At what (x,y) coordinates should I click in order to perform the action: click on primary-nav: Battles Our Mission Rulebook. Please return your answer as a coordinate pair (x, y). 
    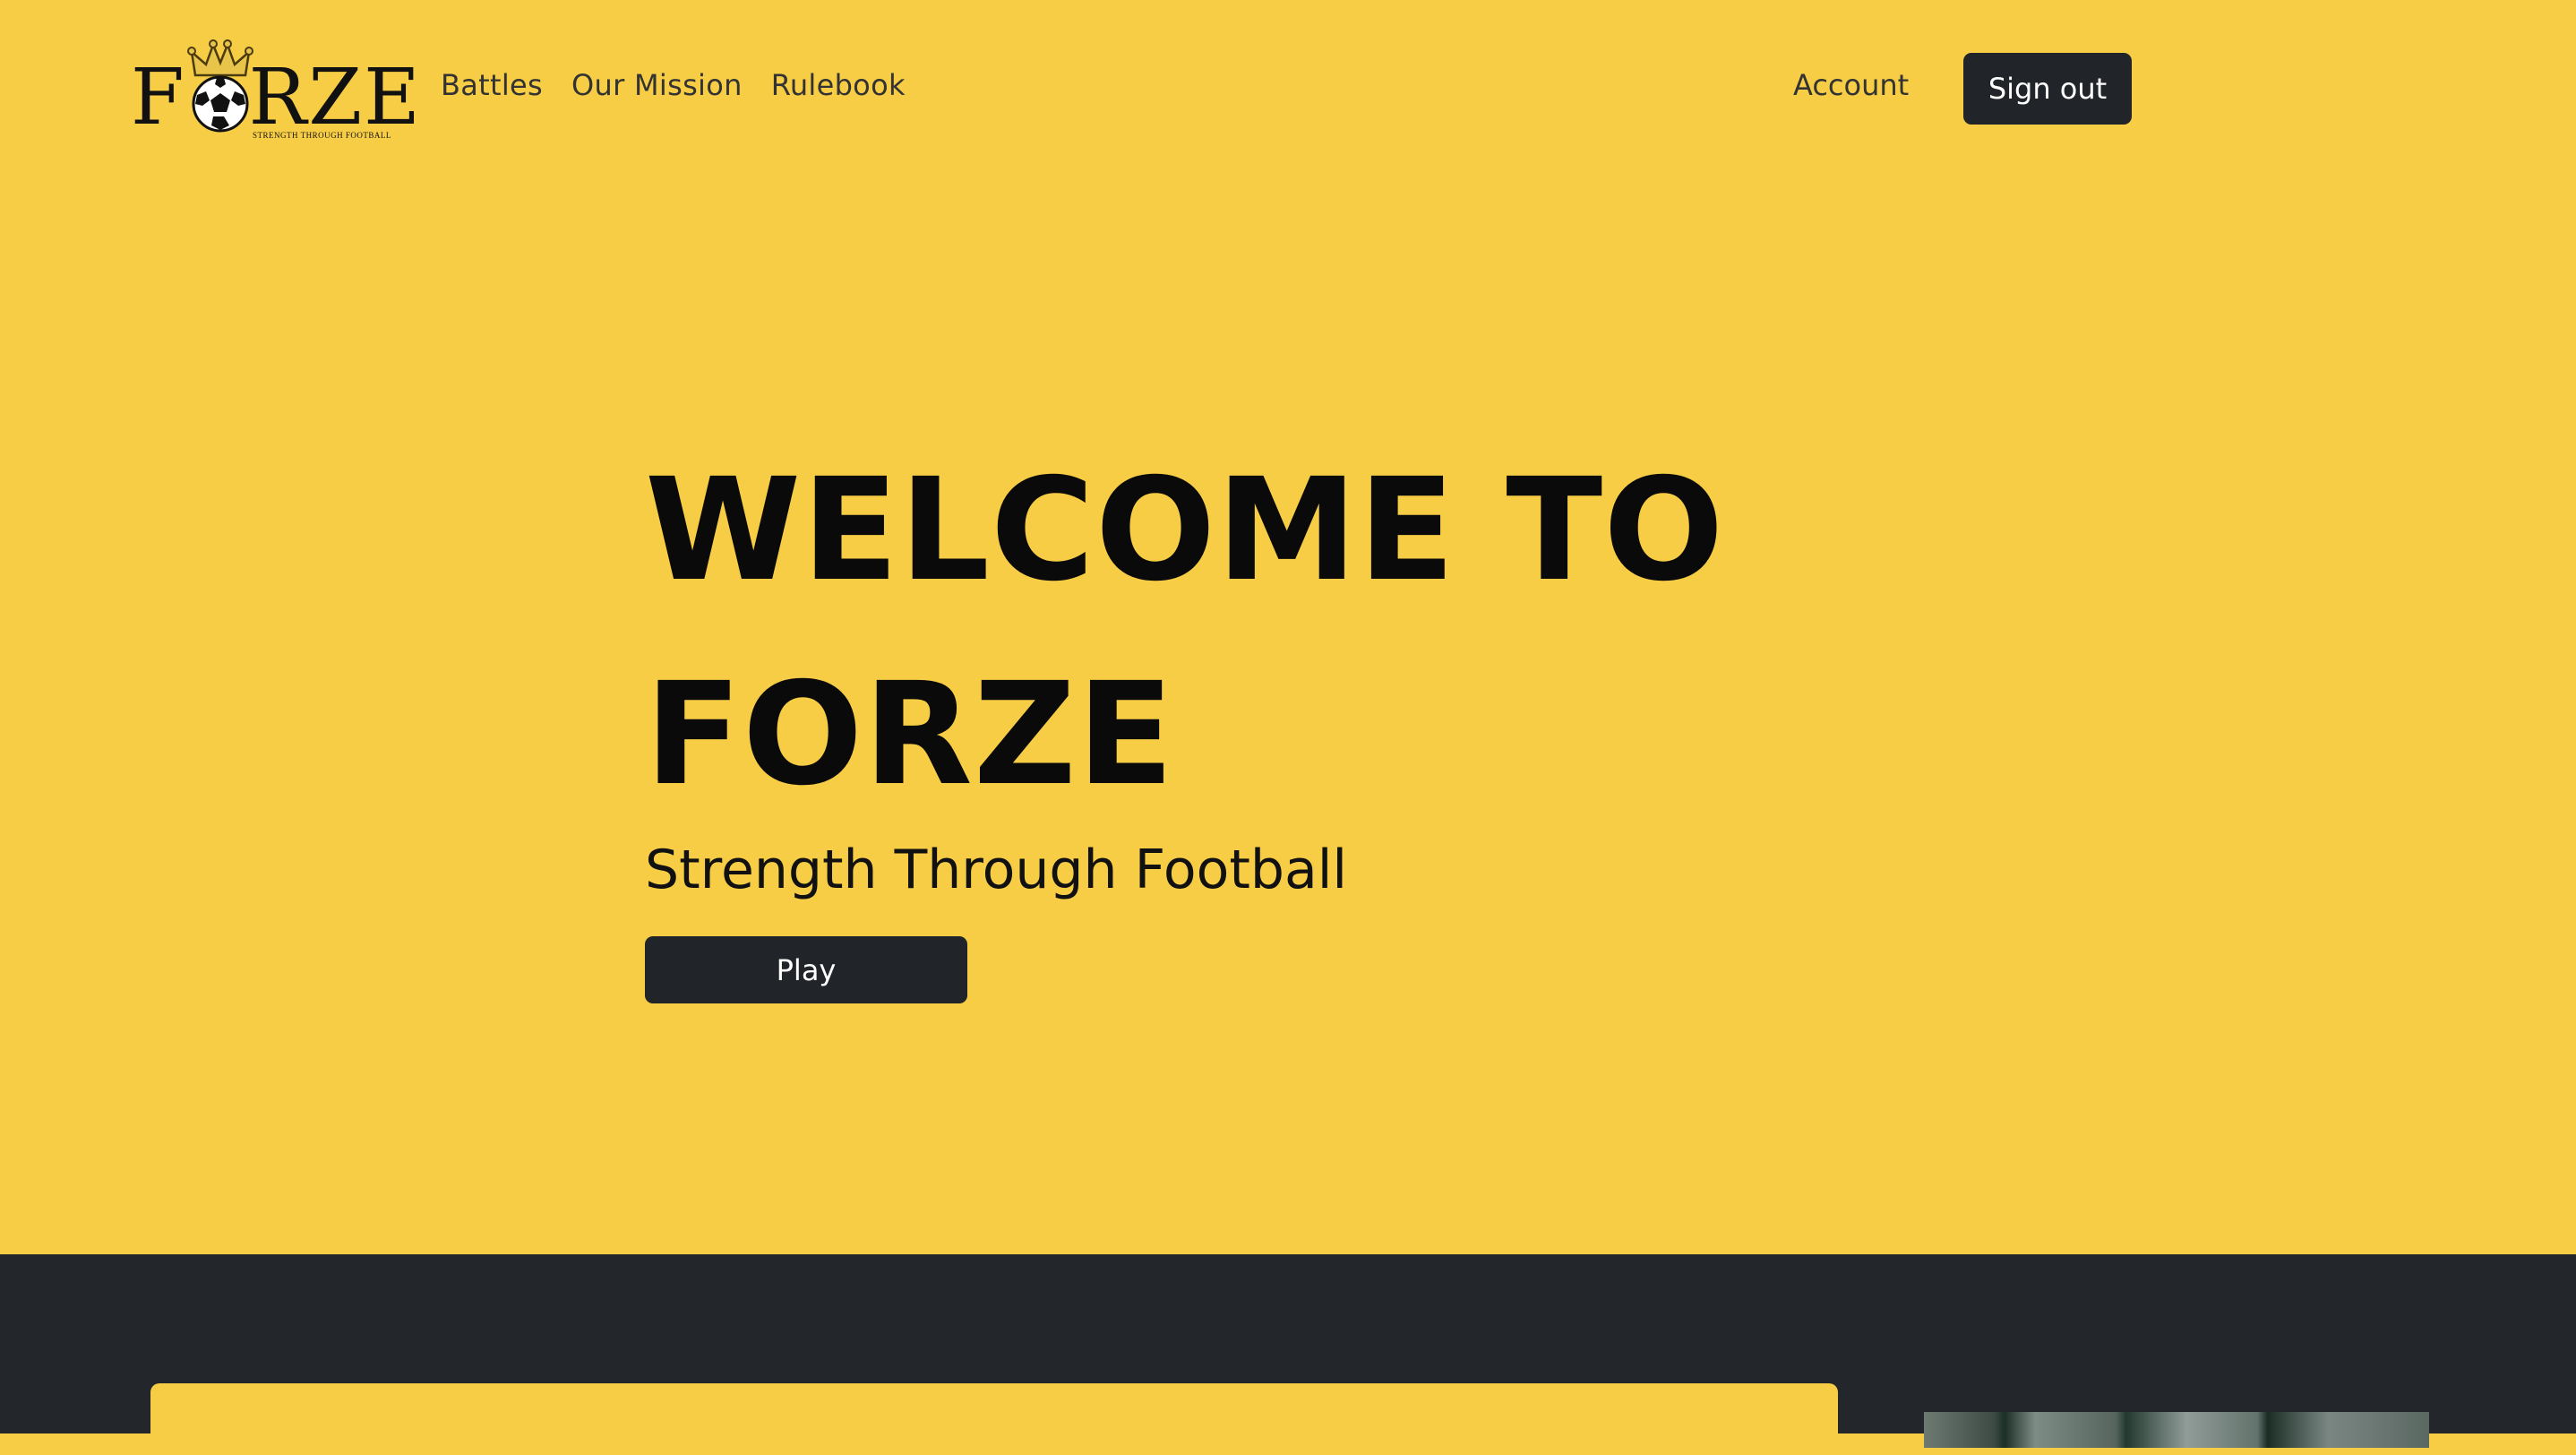
    Looking at the image, I should click on (673, 85).